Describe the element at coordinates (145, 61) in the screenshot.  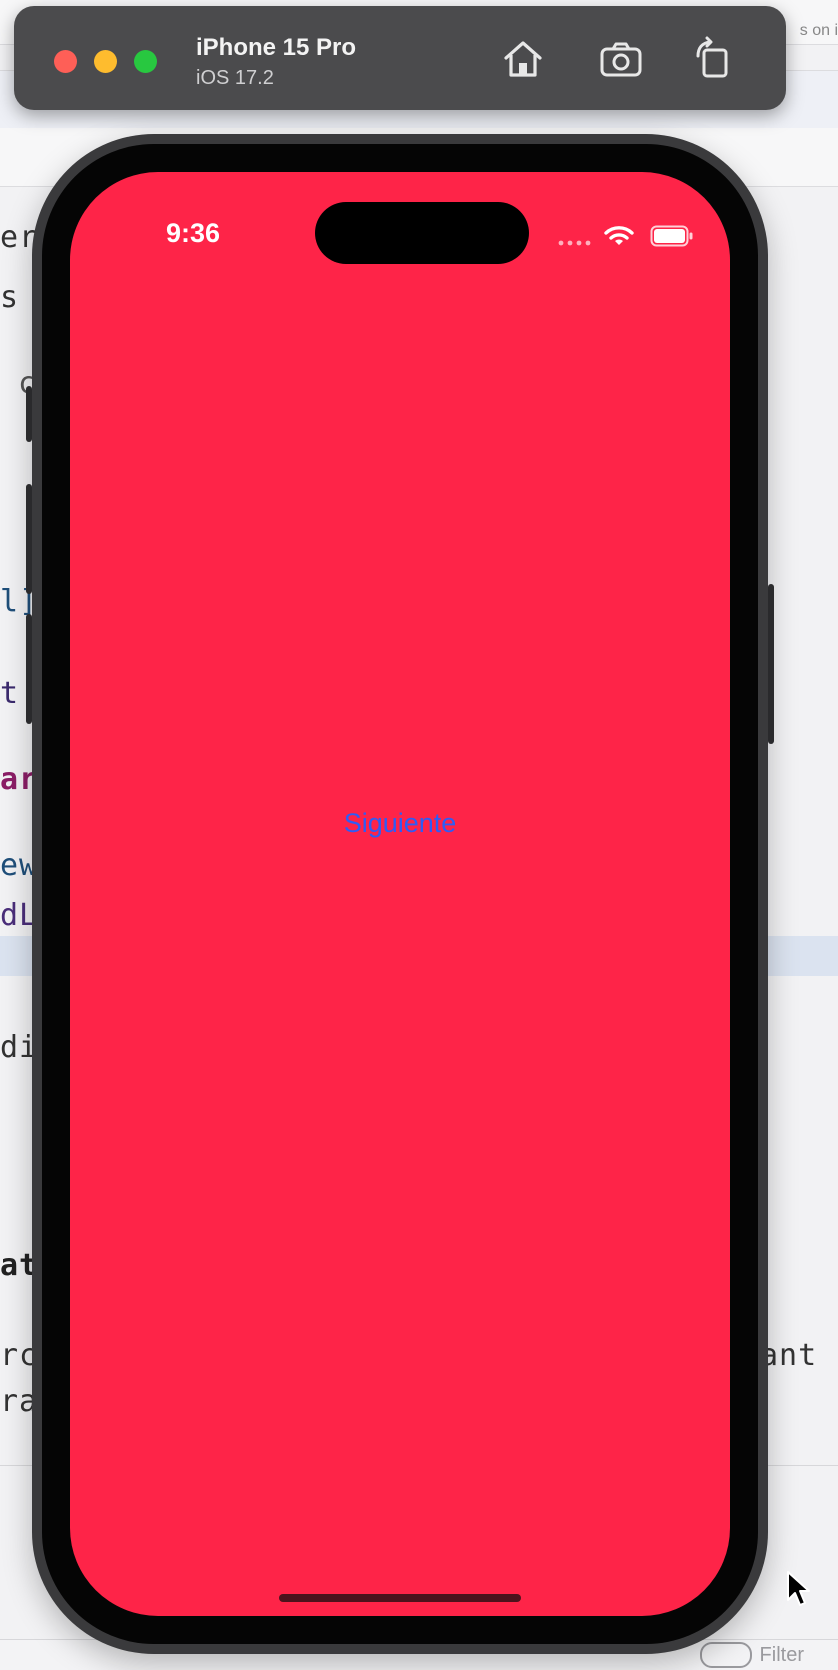
I see `zoom-window-button` at that location.